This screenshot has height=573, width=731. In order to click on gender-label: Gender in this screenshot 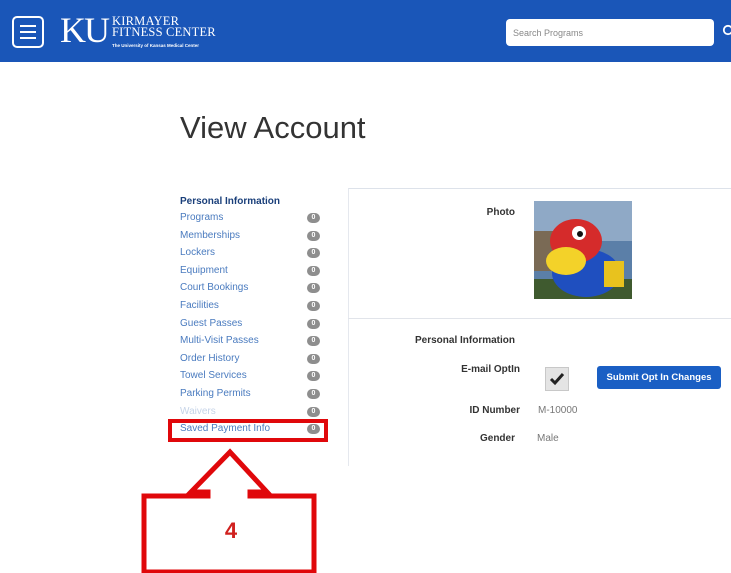, I will do `click(497, 438)`.